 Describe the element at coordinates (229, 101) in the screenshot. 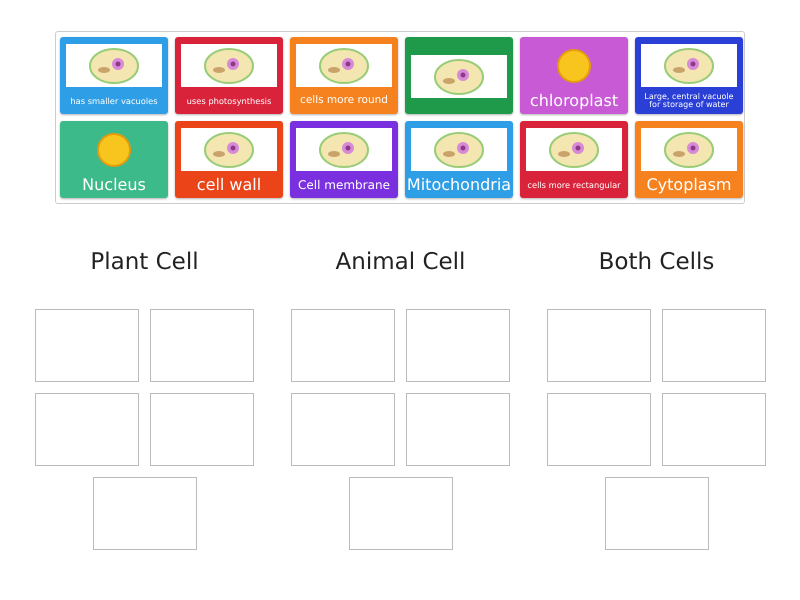

I see `card-label: uses photosynthesis` at that location.